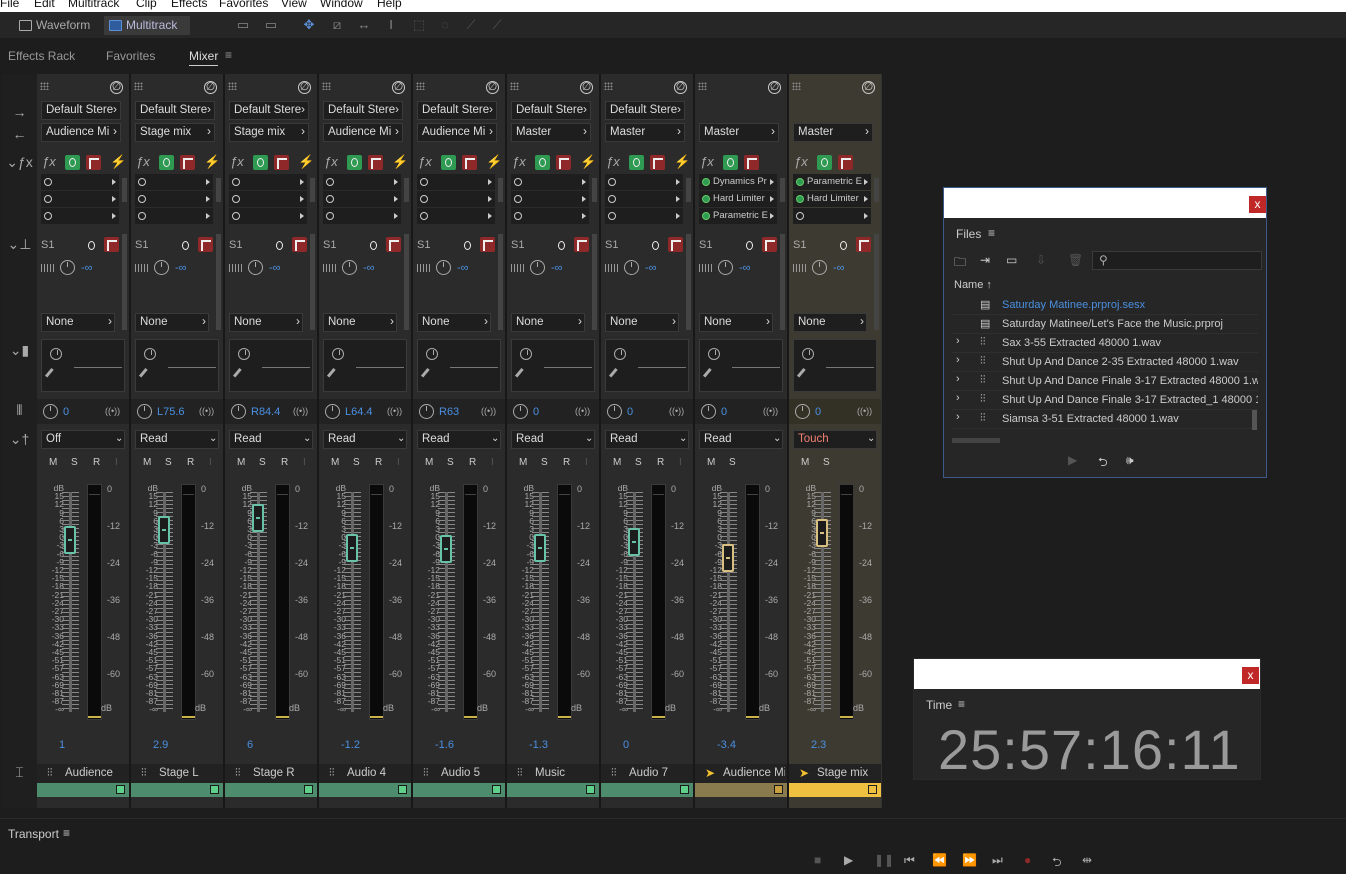 The width and height of the screenshot is (1346, 874). Describe the element at coordinates (848, 860) in the screenshot. I see `play-icon: ▶` at that location.